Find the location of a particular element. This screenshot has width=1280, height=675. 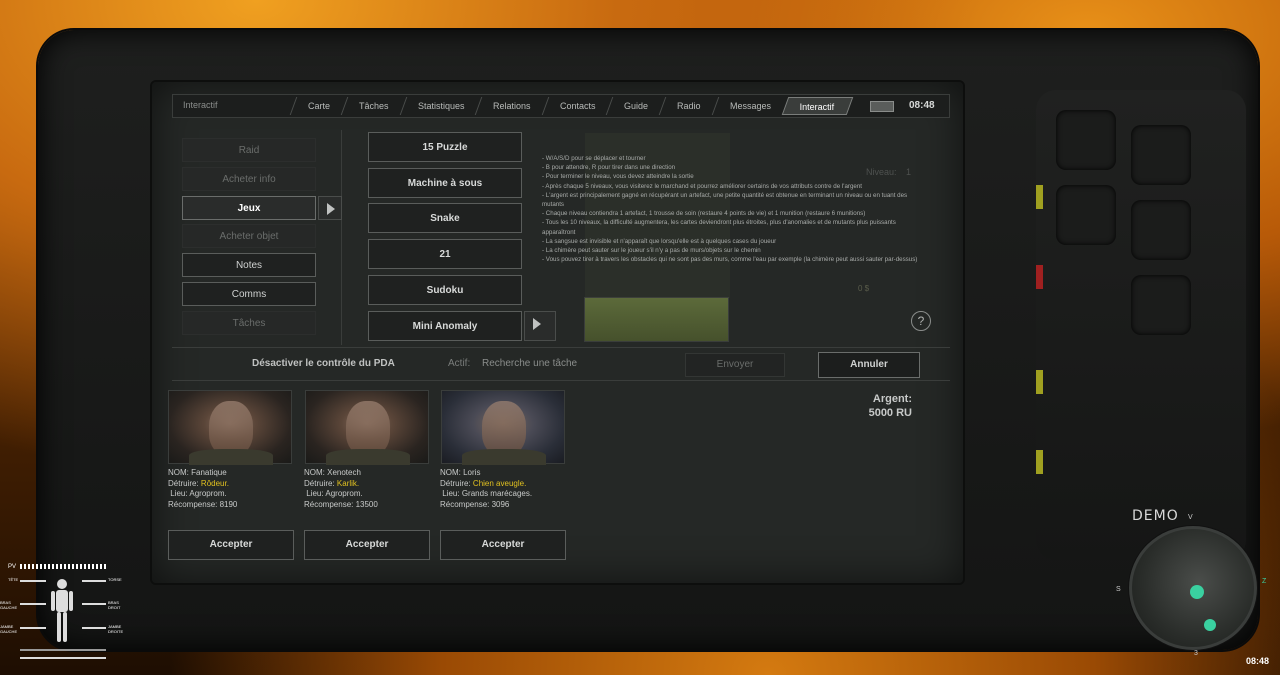

hud-label-left-arm: BRAS GAUCHE is located at coordinates (9, 605).